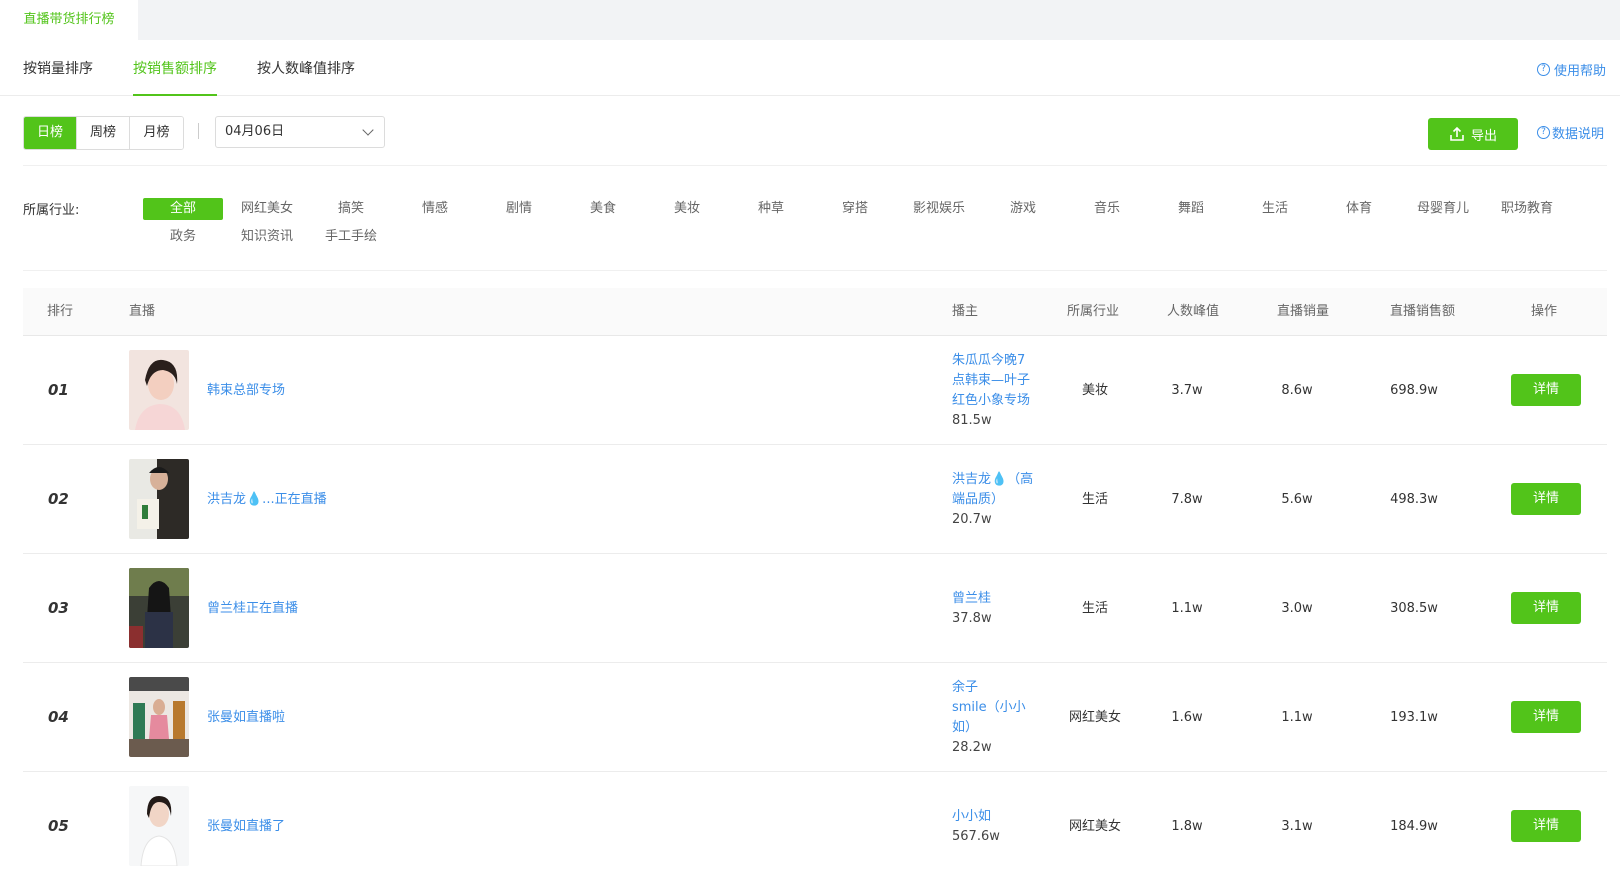 This screenshot has height=880, width=1620. What do you see at coordinates (1187, 499) in the screenshot?
I see `peak-cell: 7.8w` at bounding box center [1187, 499].